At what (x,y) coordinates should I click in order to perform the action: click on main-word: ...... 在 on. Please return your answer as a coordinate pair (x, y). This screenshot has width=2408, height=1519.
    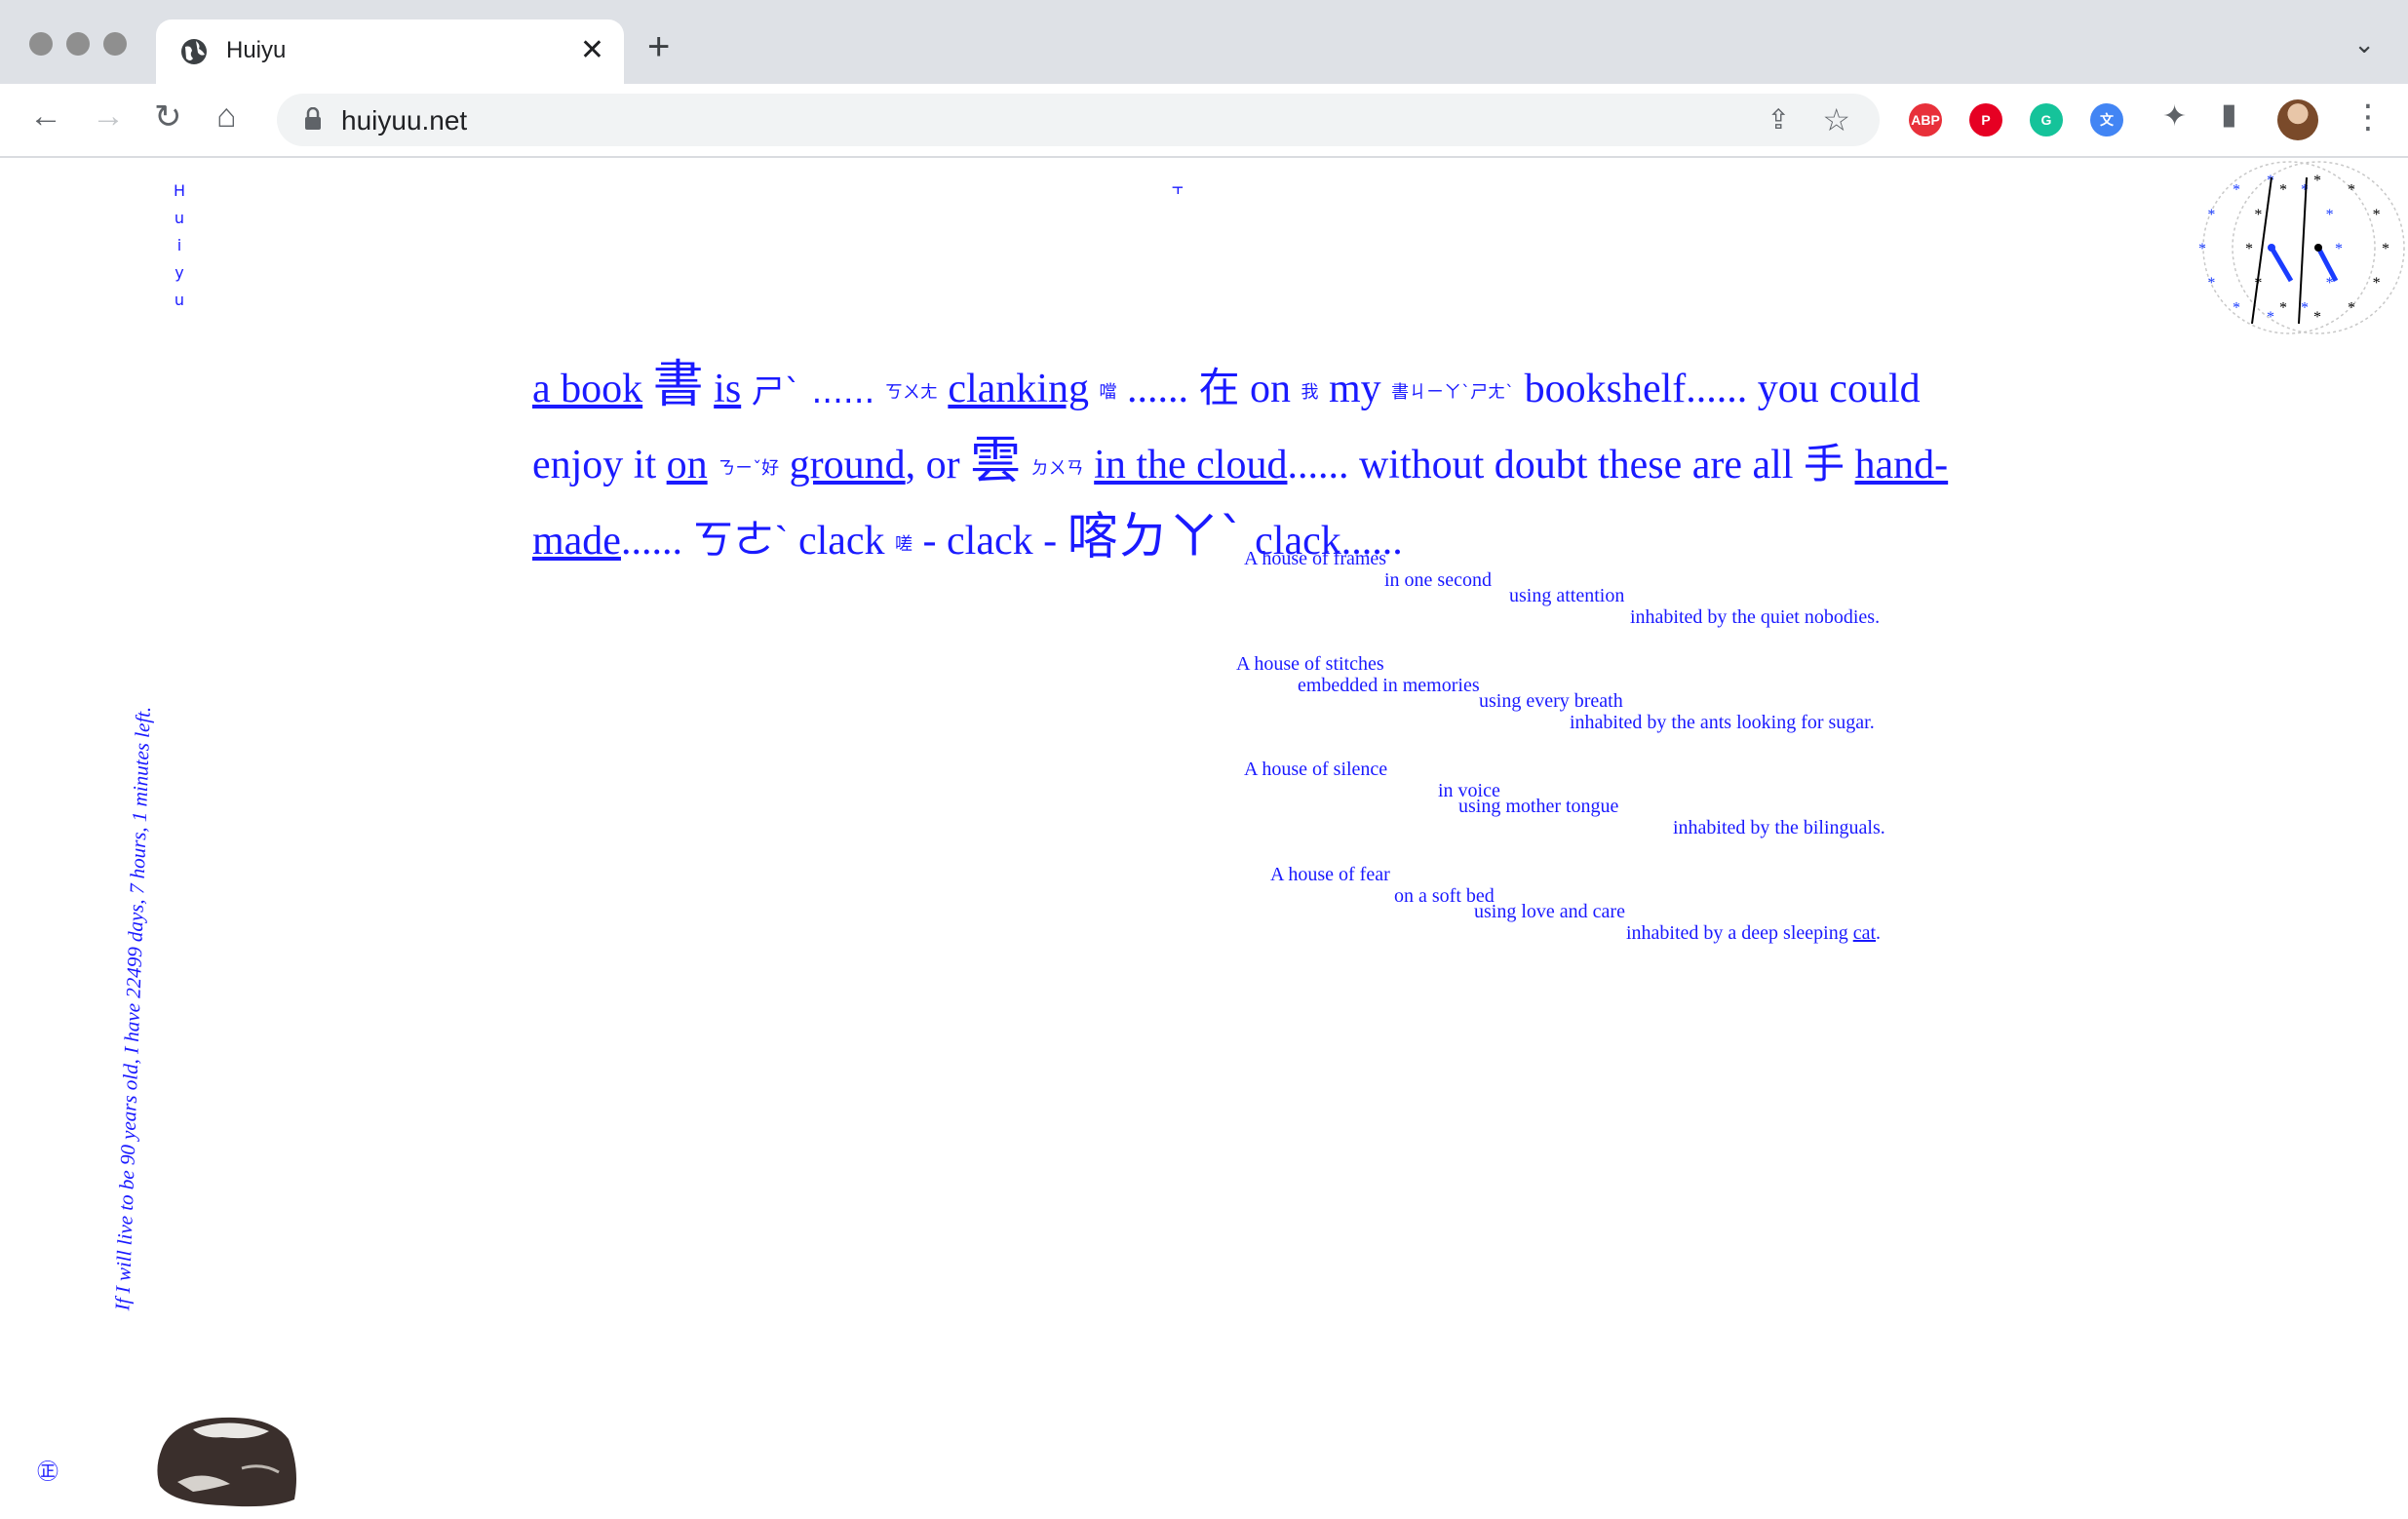
    Looking at the image, I should click on (1208, 389).